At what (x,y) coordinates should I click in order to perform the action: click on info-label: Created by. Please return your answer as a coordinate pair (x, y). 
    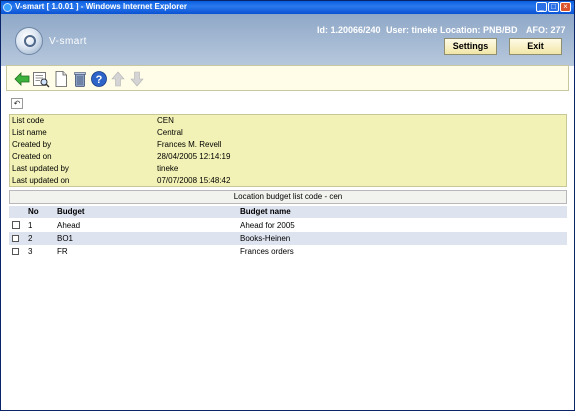
    Looking at the image, I should click on (32, 144).